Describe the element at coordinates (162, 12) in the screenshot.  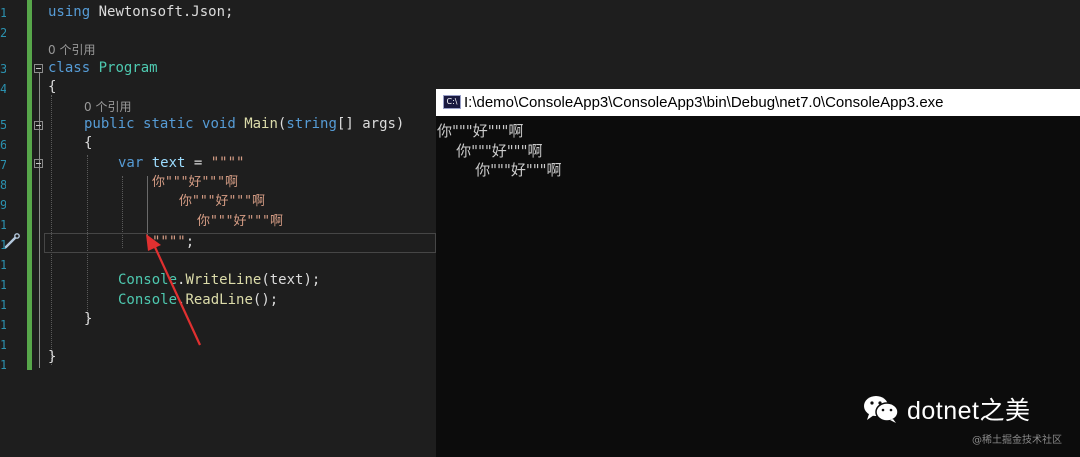
I see `namespace: Newtonsoft.Json;` at that location.